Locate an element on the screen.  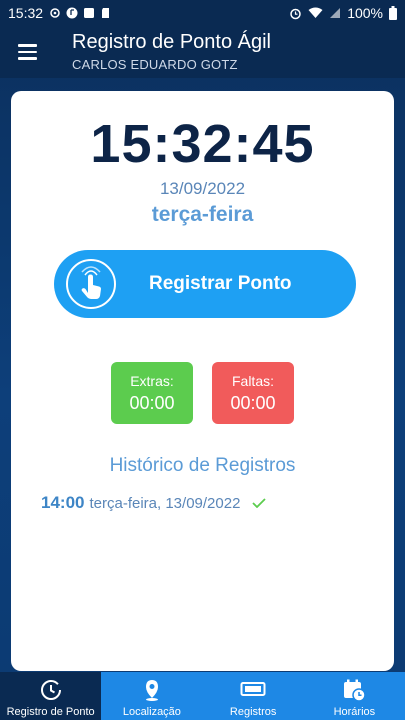
history-entry-time: 14:00 is located at coordinates (63, 502).